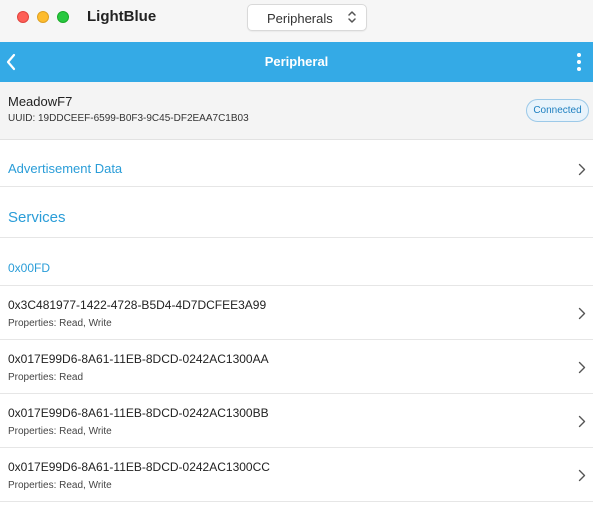 The height and width of the screenshot is (508, 593). Describe the element at coordinates (557, 110) in the screenshot. I see `connection-status-badge: Connected` at that location.